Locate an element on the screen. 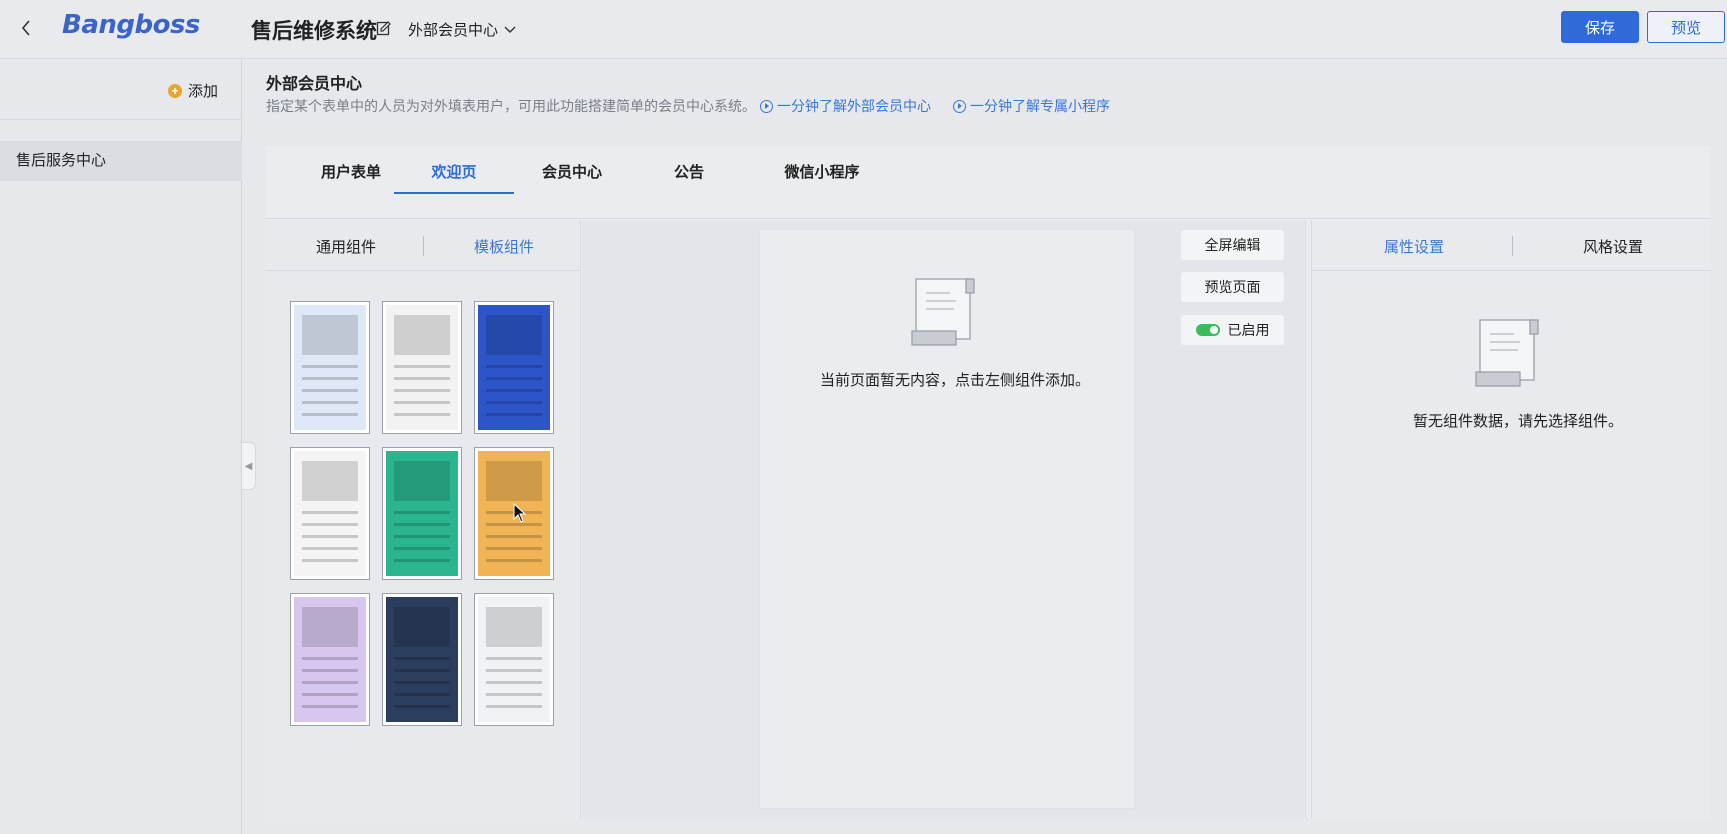  fullscreen-edit-button: 全屏编辑 is located at coordinates (1232, 245).